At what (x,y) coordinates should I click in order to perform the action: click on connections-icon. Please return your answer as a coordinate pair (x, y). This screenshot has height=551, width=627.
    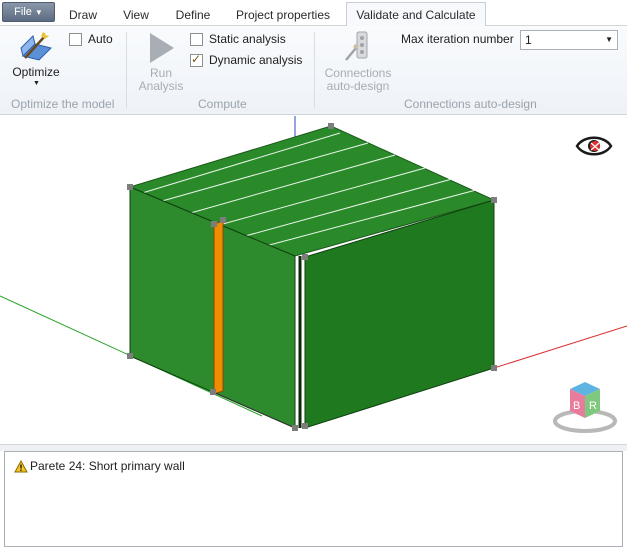
    Looking at the image, I should click on (356, 46).